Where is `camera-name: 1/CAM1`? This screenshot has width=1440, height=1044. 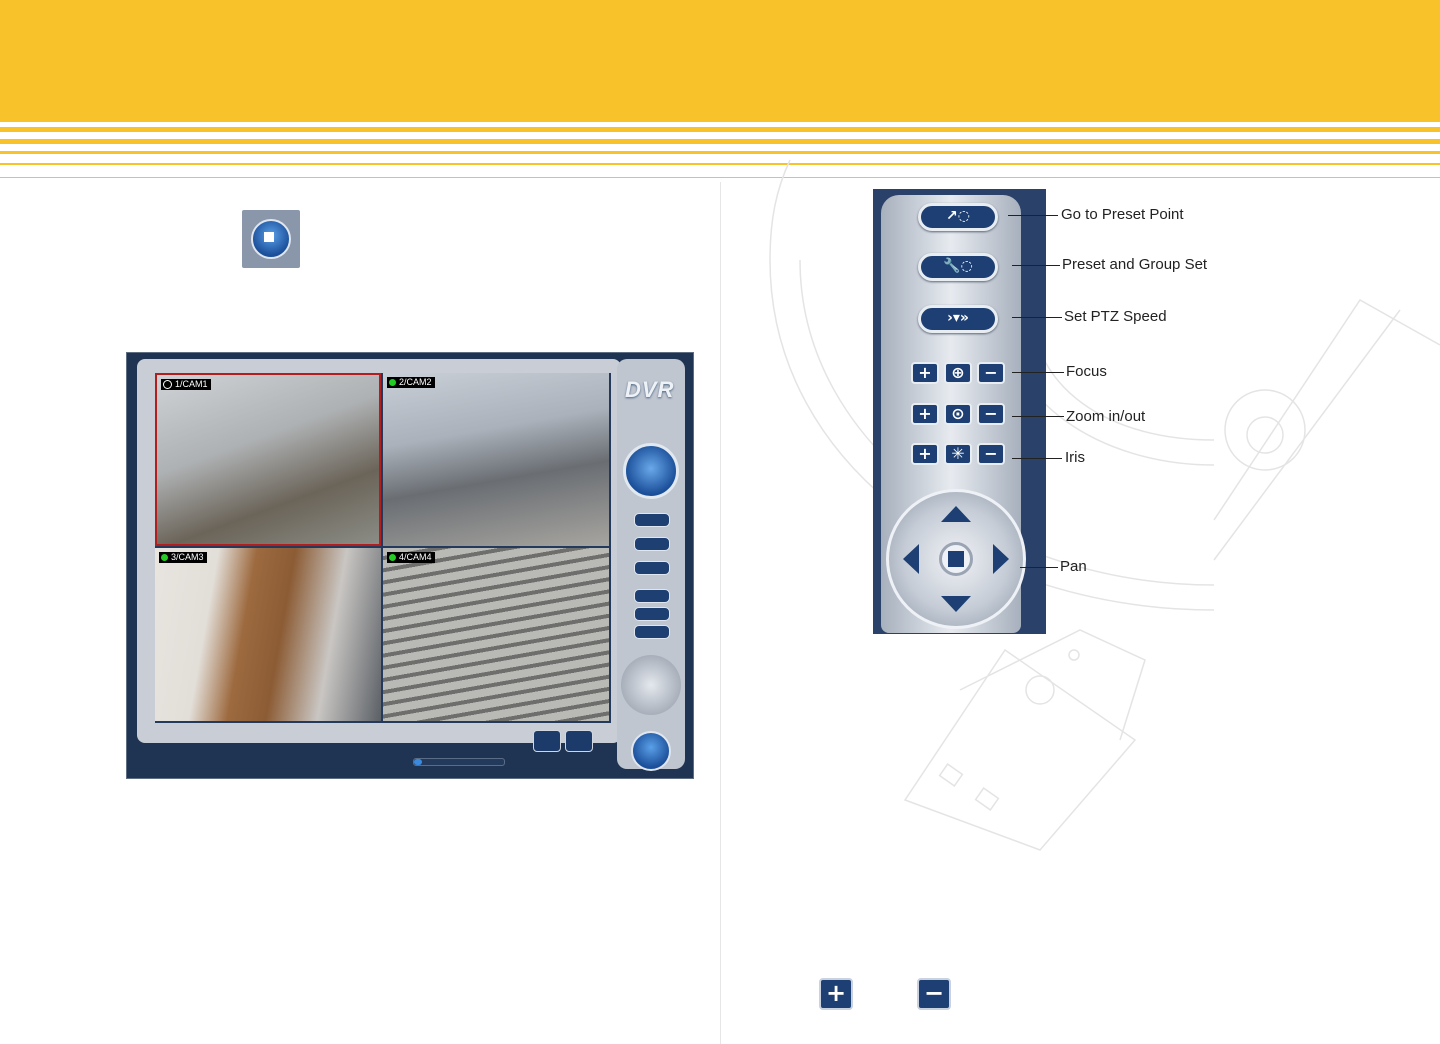
camera-name: 1/CAM1 is located at coordinates (191, 384).